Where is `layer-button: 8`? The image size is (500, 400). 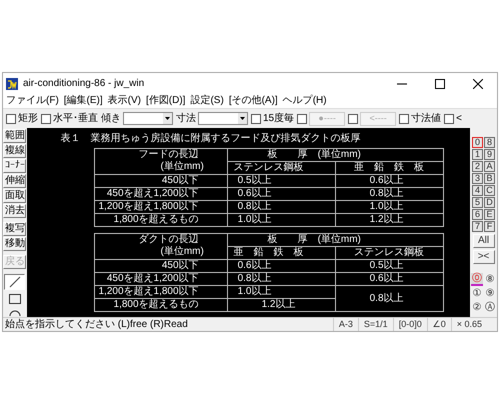
layer-button: 8 is located at coordinates (490, 142).